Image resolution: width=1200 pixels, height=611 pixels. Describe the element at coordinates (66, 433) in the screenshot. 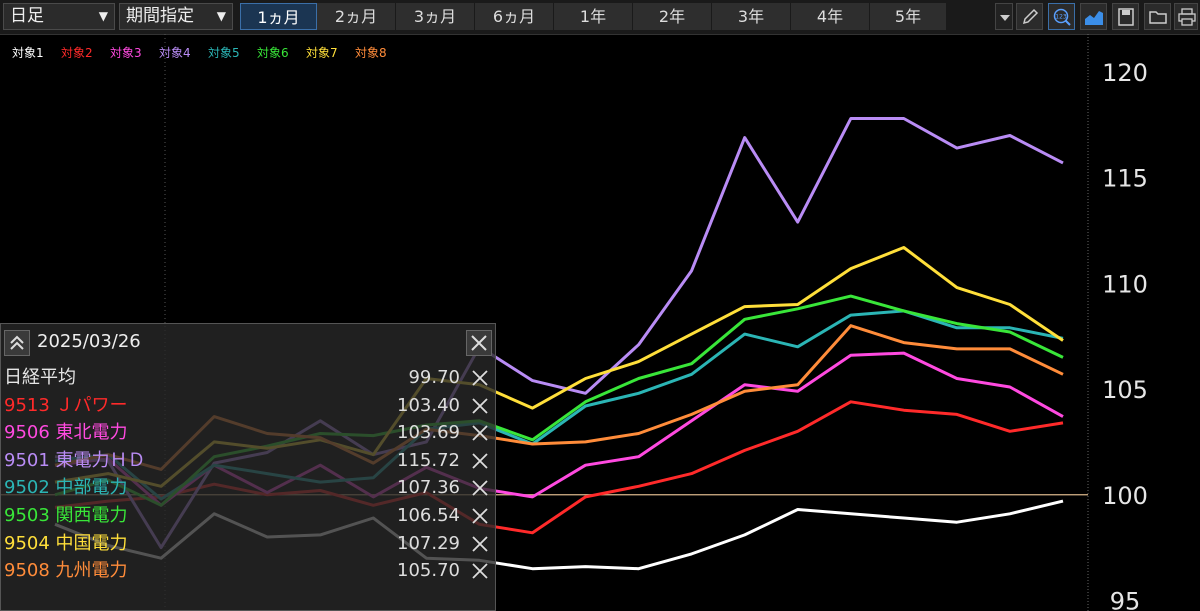

I see `series-name: 9506 東北電力` at that location.